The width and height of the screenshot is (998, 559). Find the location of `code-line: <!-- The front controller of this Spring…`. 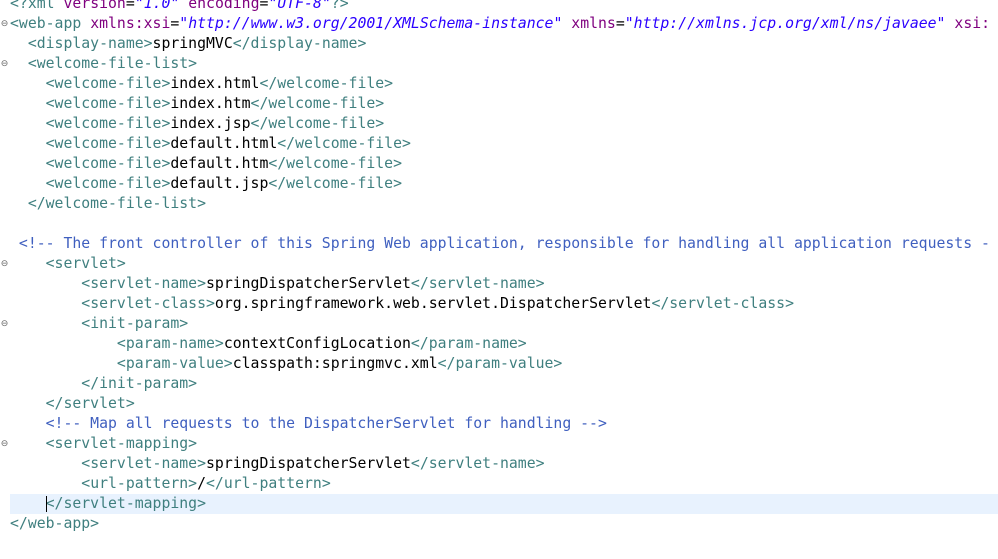

code-line: <!-- The front controller of this Spring… is located at coordinates (504, 244).